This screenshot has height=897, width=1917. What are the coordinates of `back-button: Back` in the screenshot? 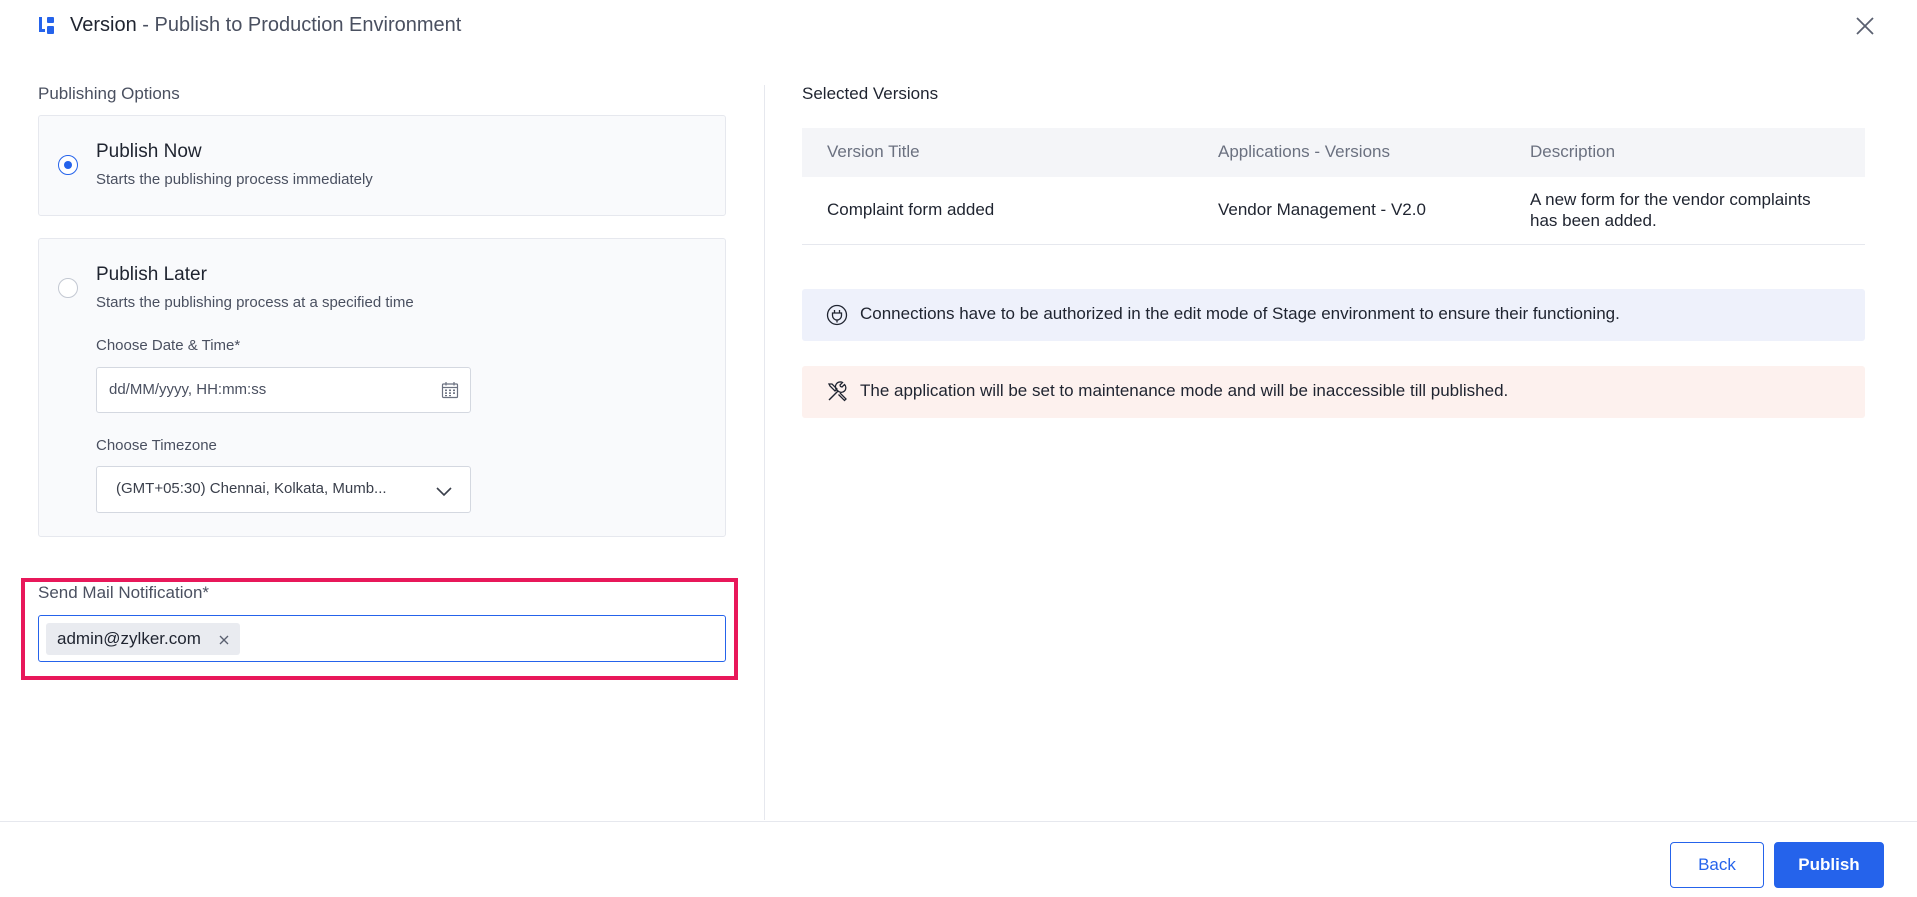 It's located at (1717, 865).